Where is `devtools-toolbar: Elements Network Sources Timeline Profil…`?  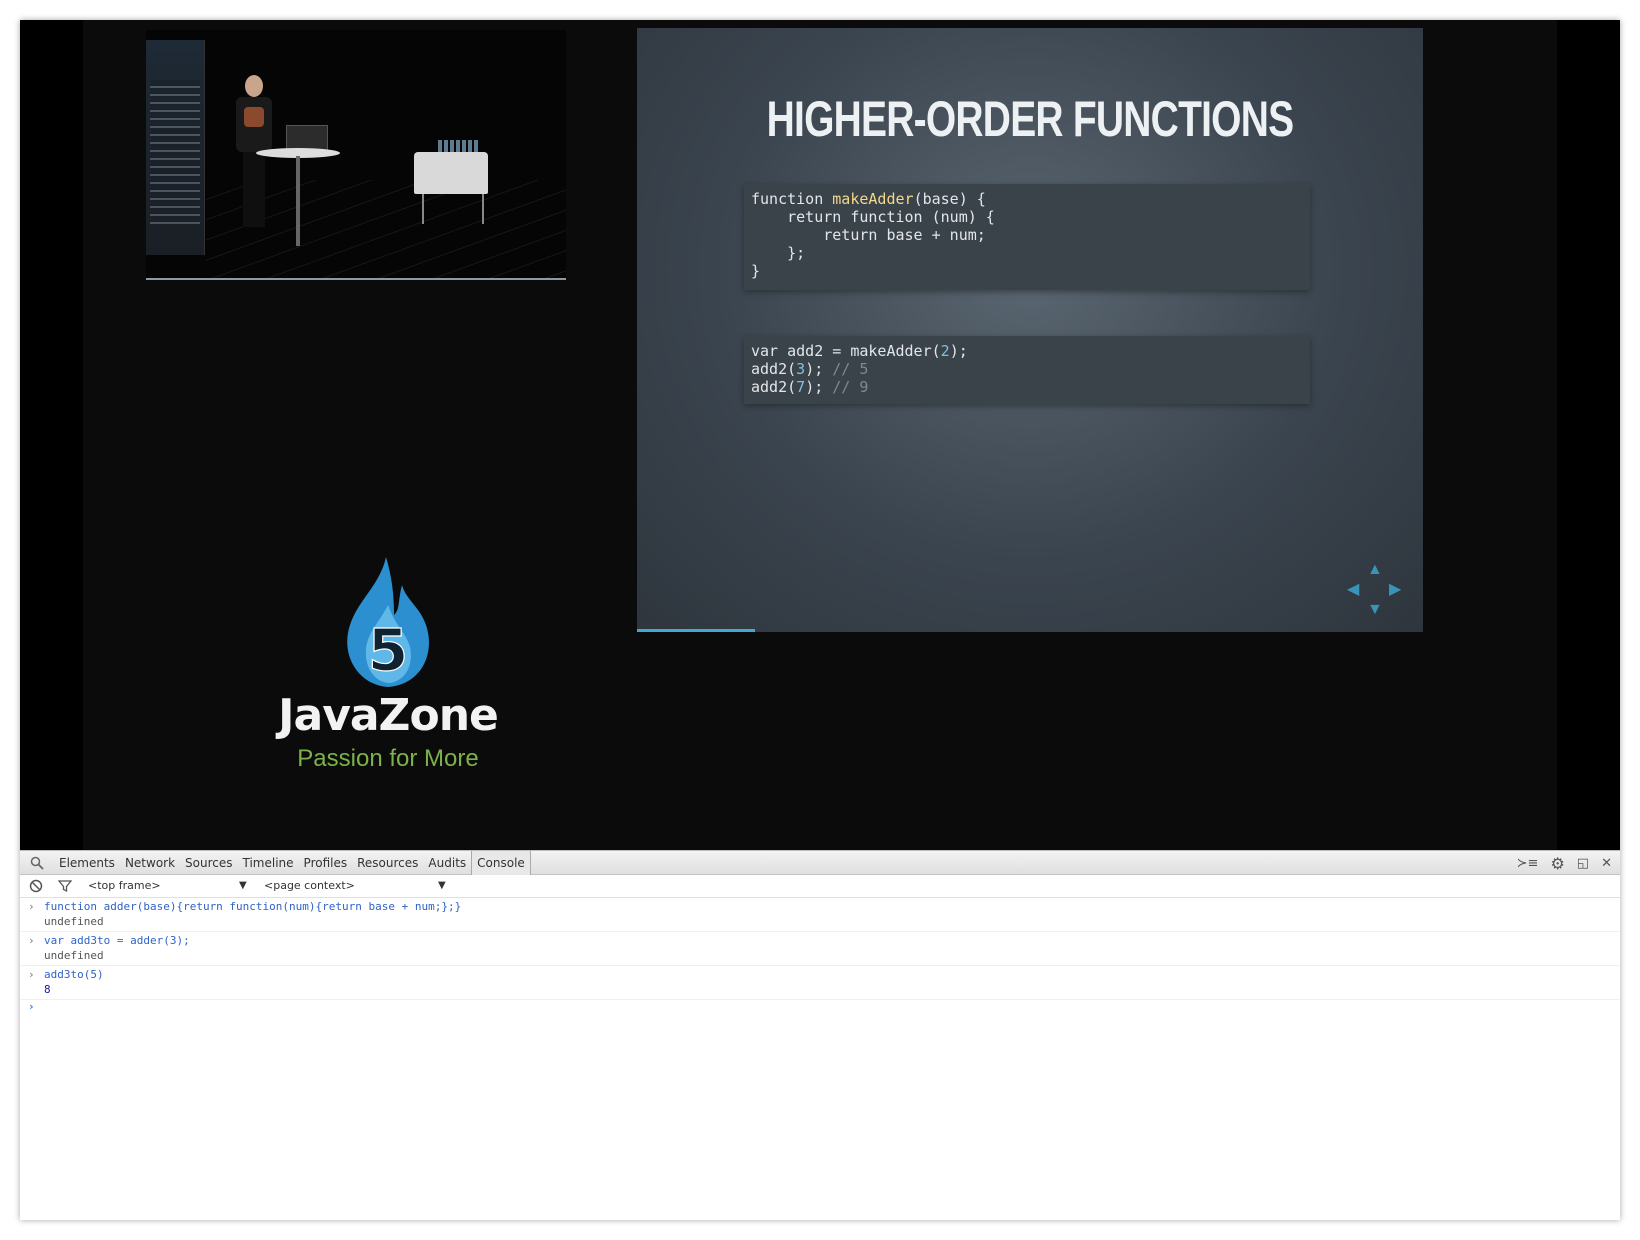
devtools-toolbar: Elements Network Sources Timeline Profil… is located at coordinates (820, 862).